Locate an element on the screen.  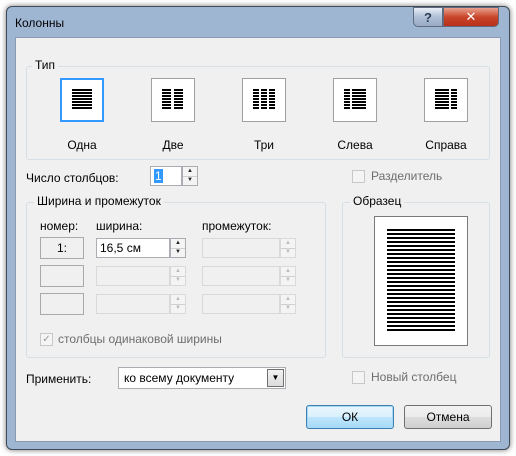
help-icon: ? is located at coordinates (428, 17).